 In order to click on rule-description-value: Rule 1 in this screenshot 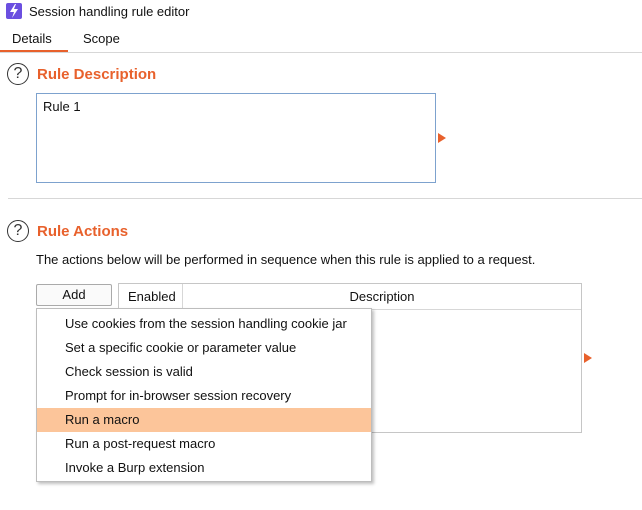, I will do `click(62, 106)`.